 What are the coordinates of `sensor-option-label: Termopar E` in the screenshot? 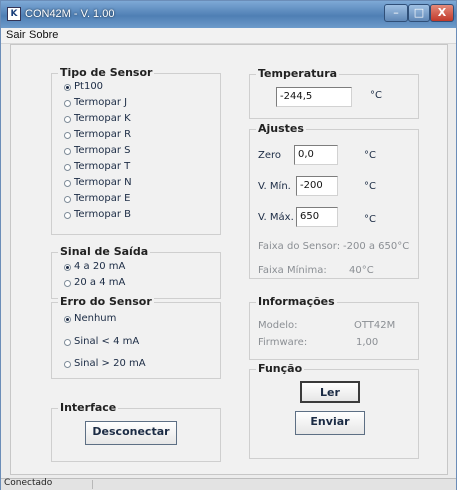 It's located at (102, 198).